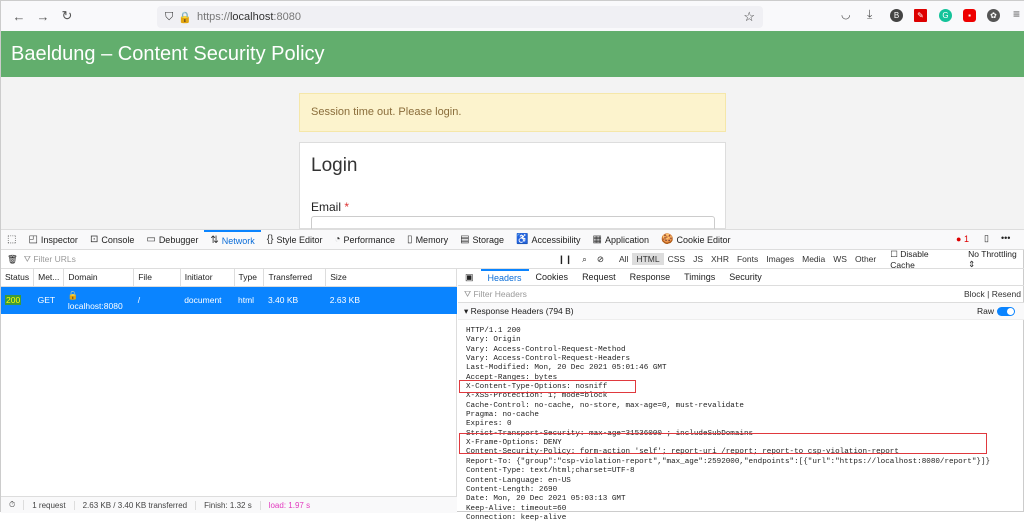 The width and height of the screenshot is (1024, 527). What do you see at coordinates (99, 278) in the screenshot?
I see `column-header-domain: Domain` at bounding box center [99, 278].